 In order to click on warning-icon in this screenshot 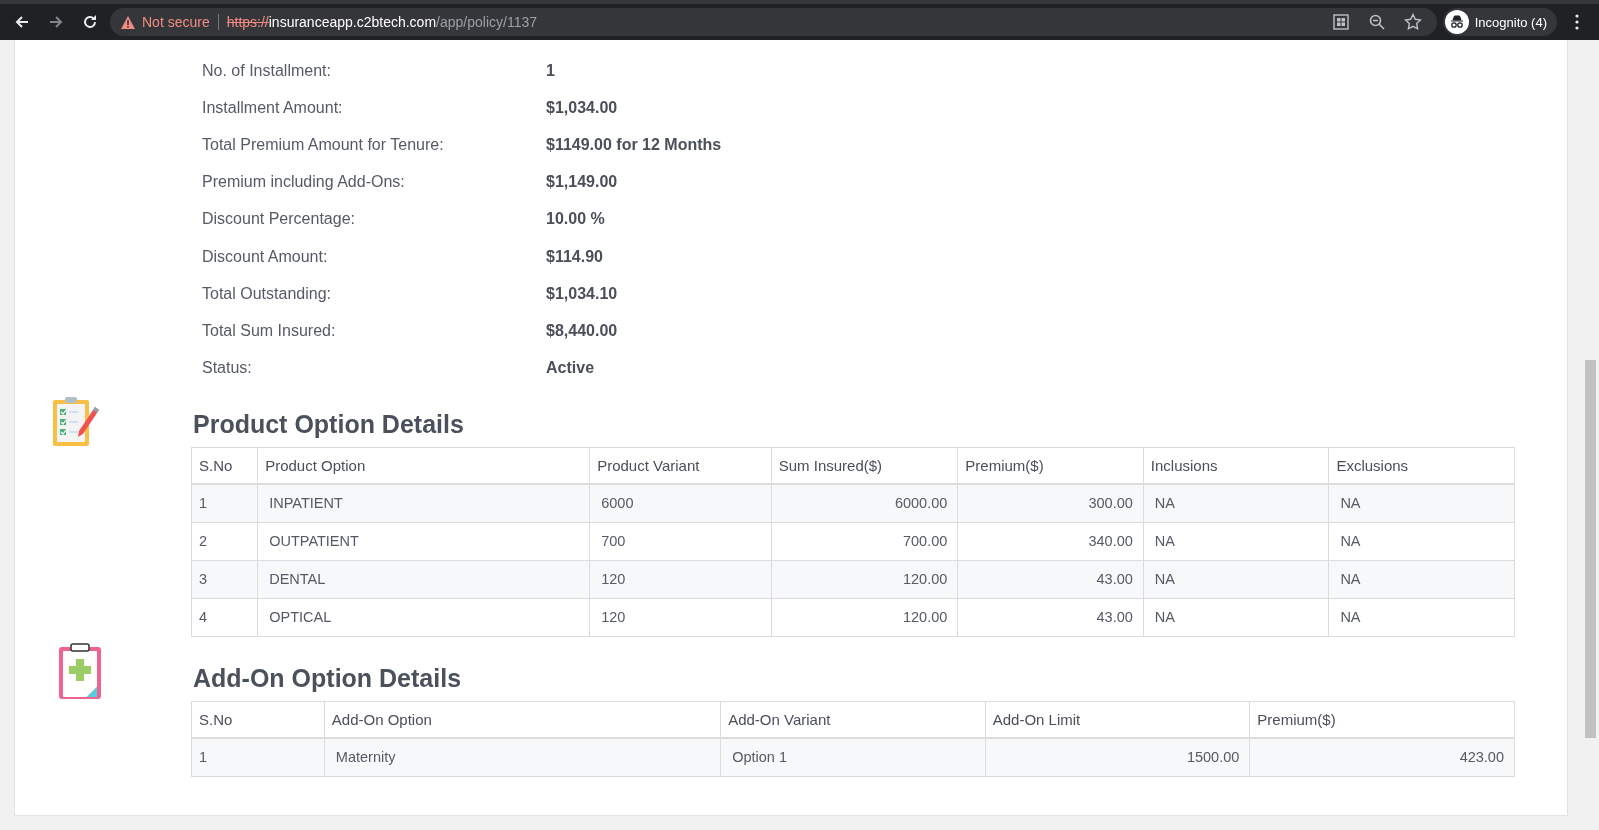, I will do `click(128, 22)`.